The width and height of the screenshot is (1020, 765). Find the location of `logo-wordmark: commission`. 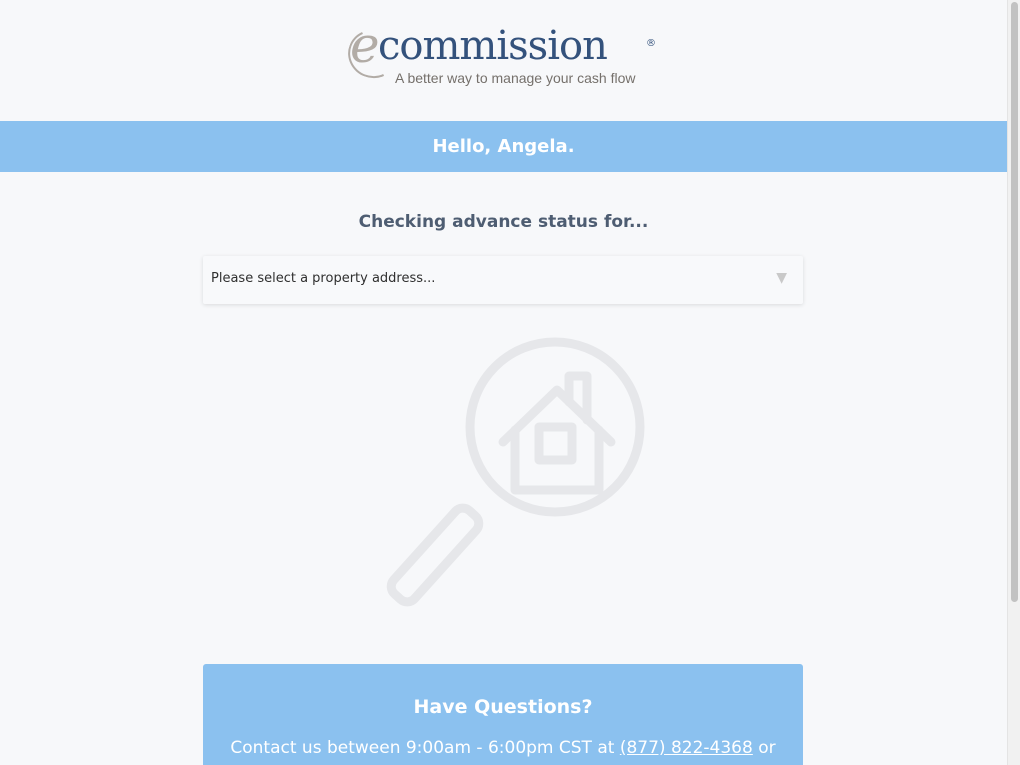

logo-wordmark: commission is located at coordinates (493, 46).